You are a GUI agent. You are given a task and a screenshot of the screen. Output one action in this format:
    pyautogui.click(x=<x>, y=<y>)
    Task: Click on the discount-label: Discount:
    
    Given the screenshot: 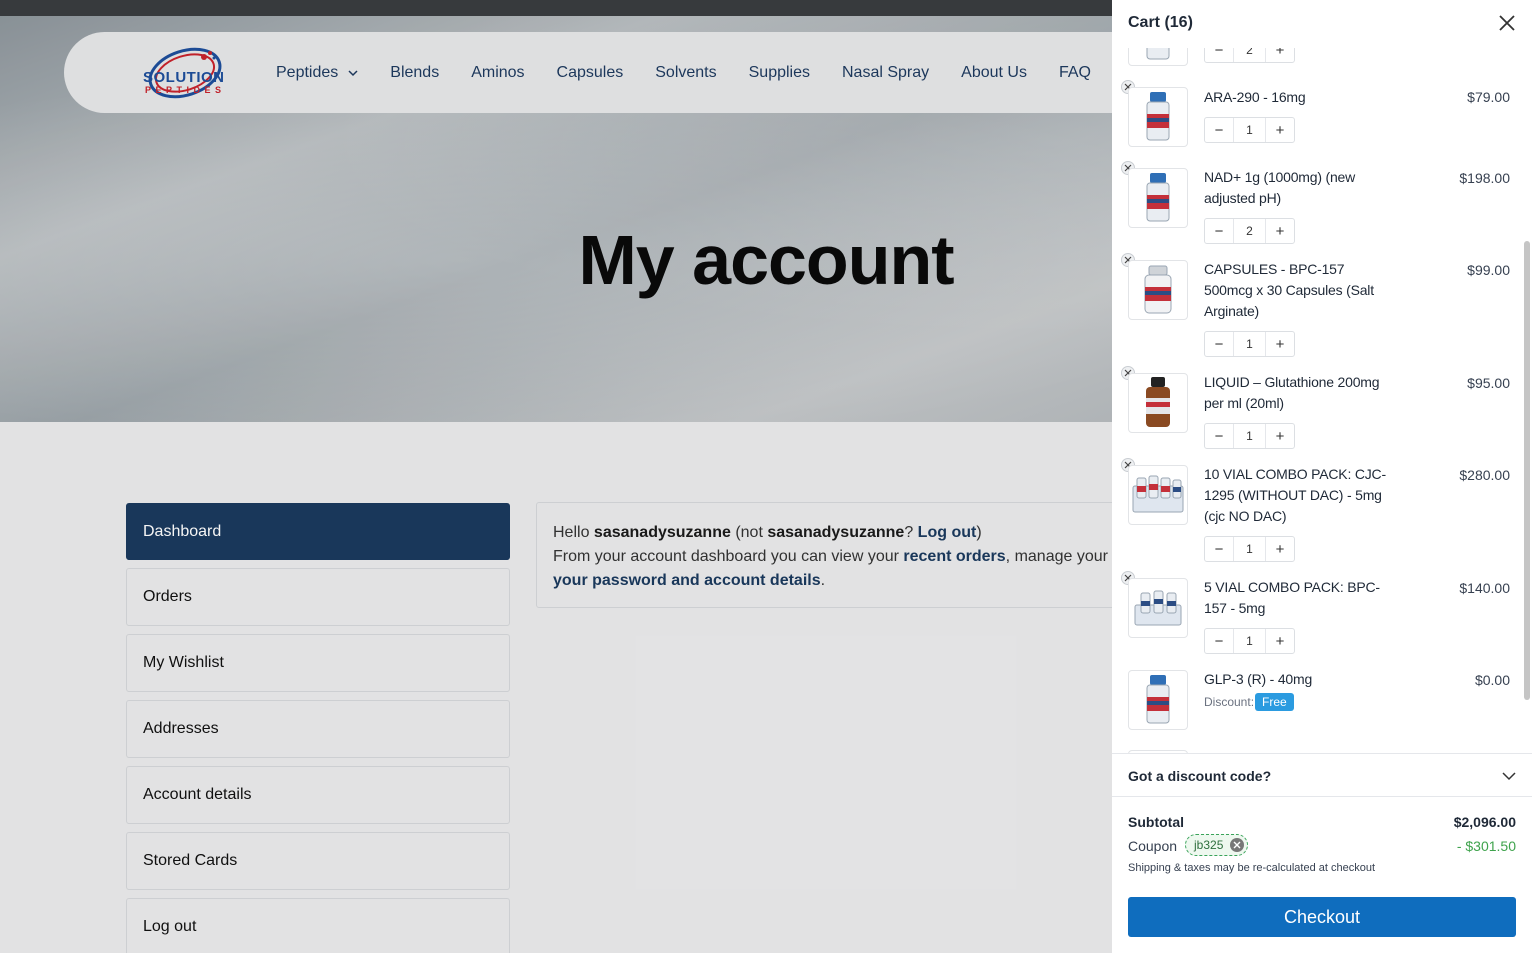 What is the action you would take?
    pyautogui.click(x=1229, y=702)
    